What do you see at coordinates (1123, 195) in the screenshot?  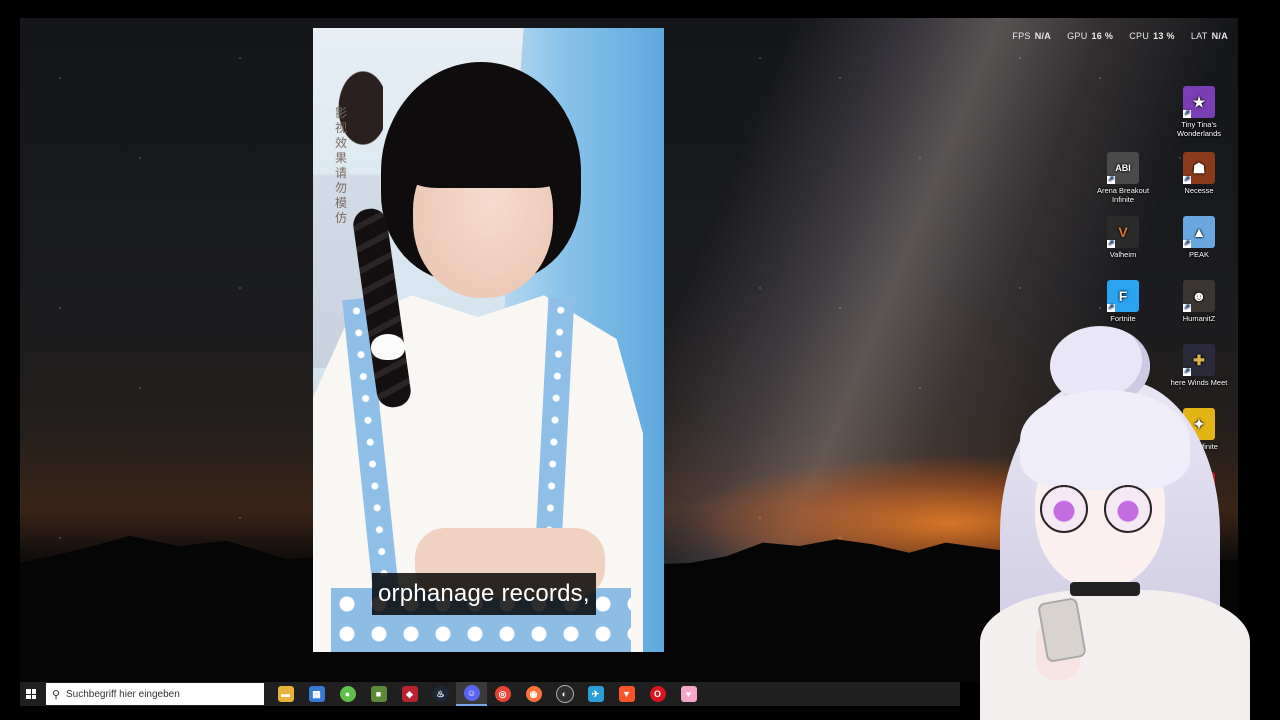 I see `desktop-icon-label: Arena Breakout Infinite` at bounding box center [1123, 195].